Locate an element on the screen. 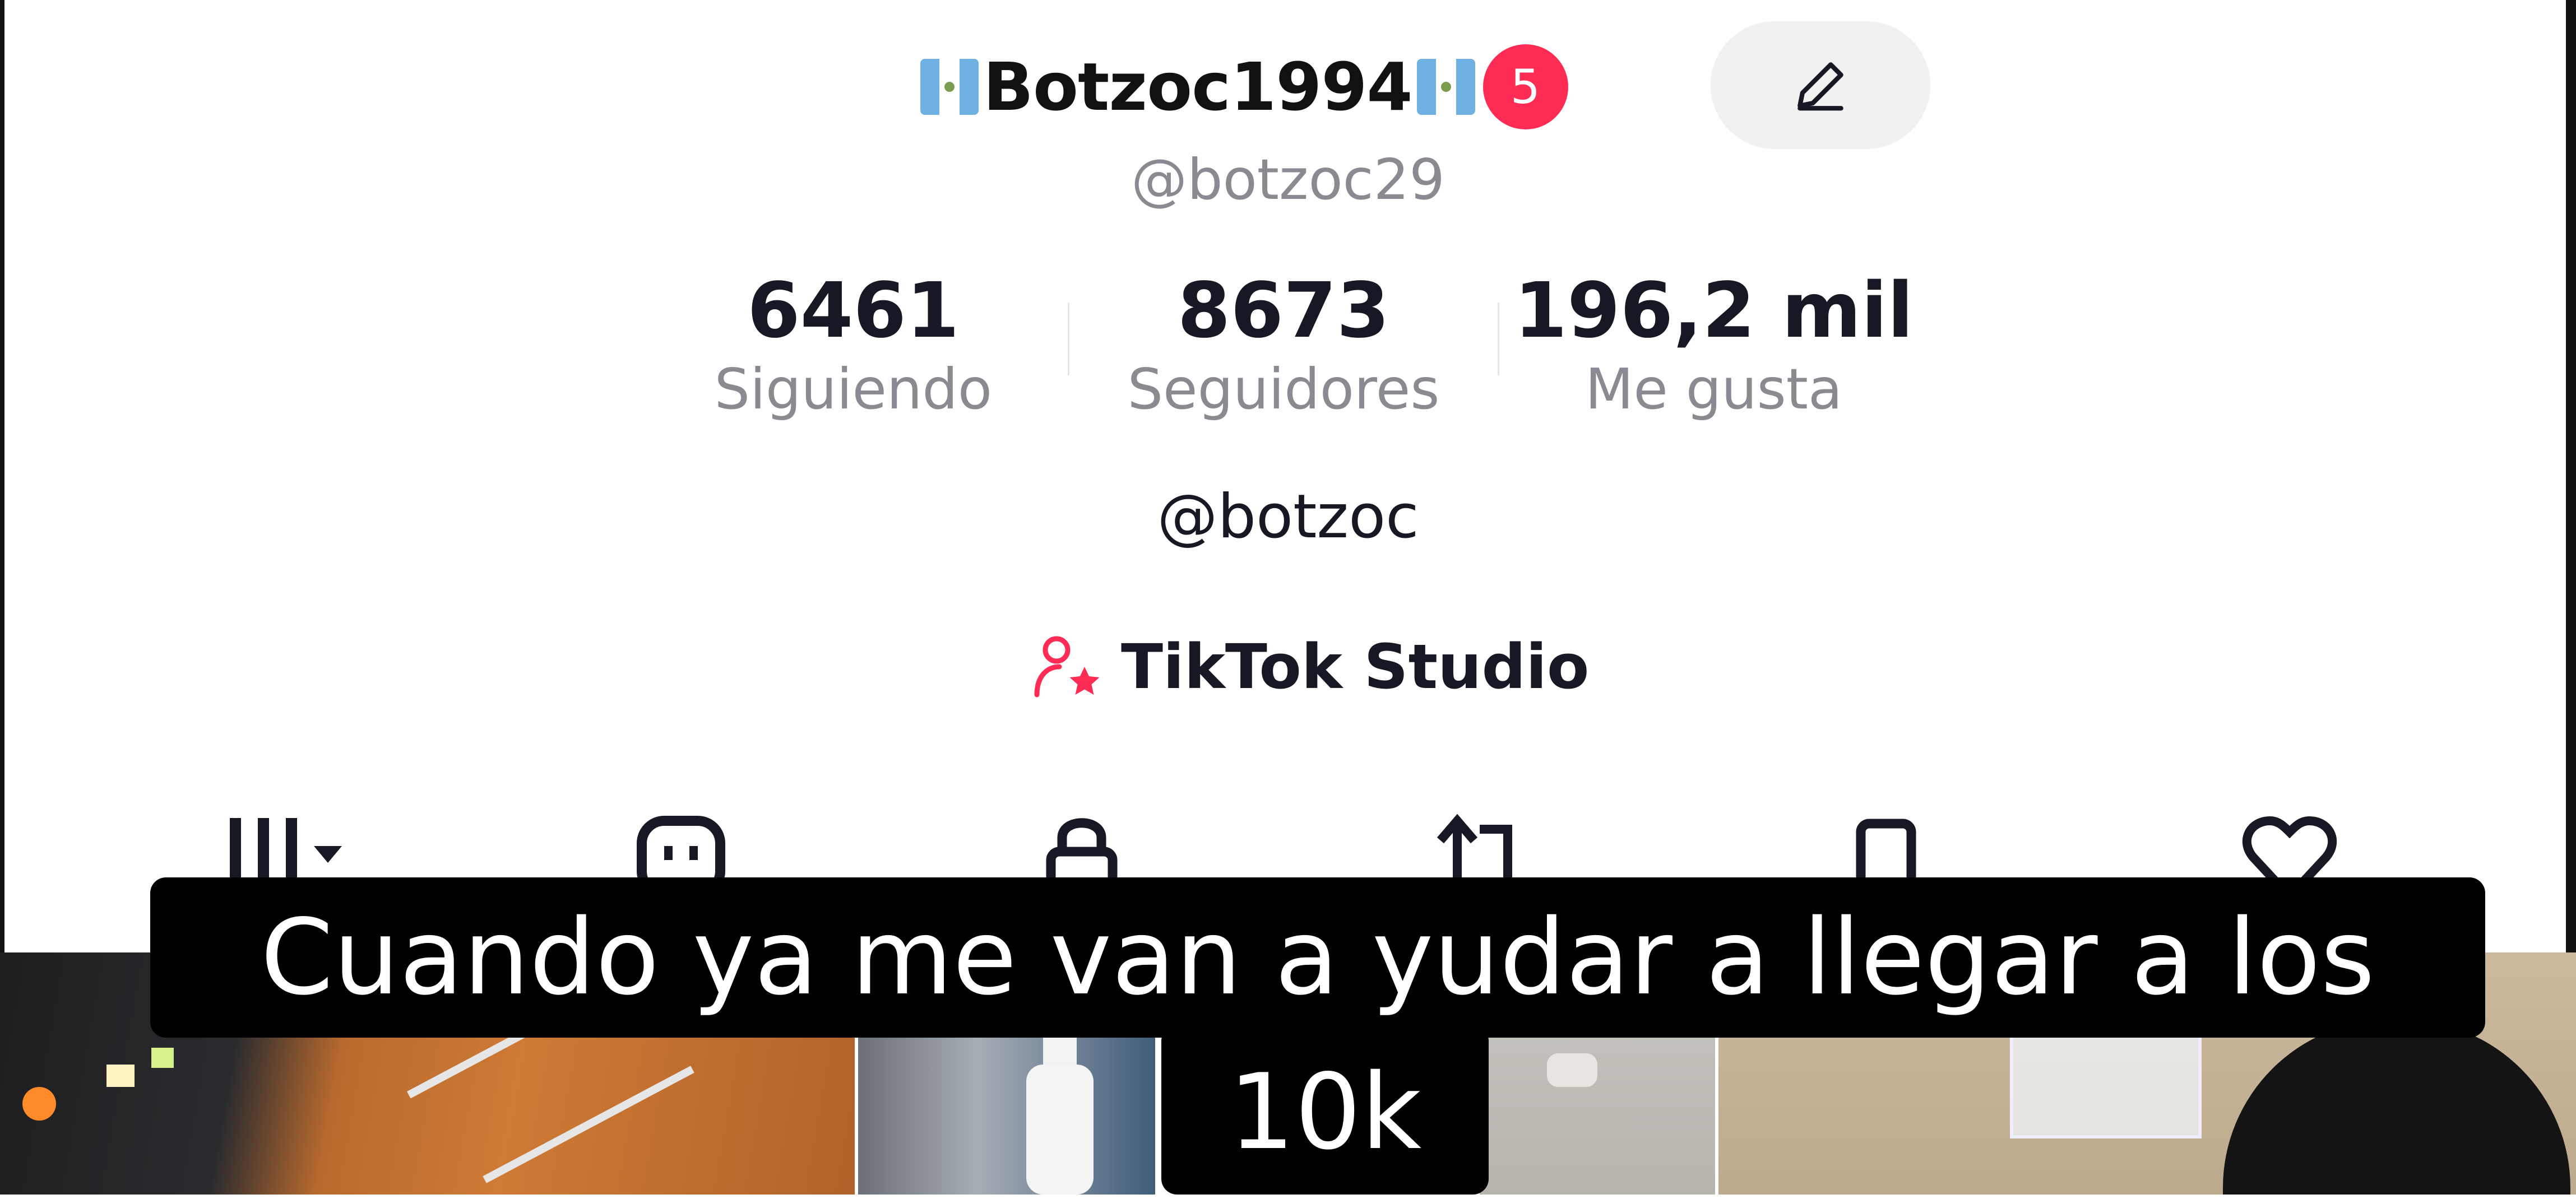 The image size is (2576, 1199). stat-likes: 196,2 mil Me gusta is located at coordinates (1713, 347).